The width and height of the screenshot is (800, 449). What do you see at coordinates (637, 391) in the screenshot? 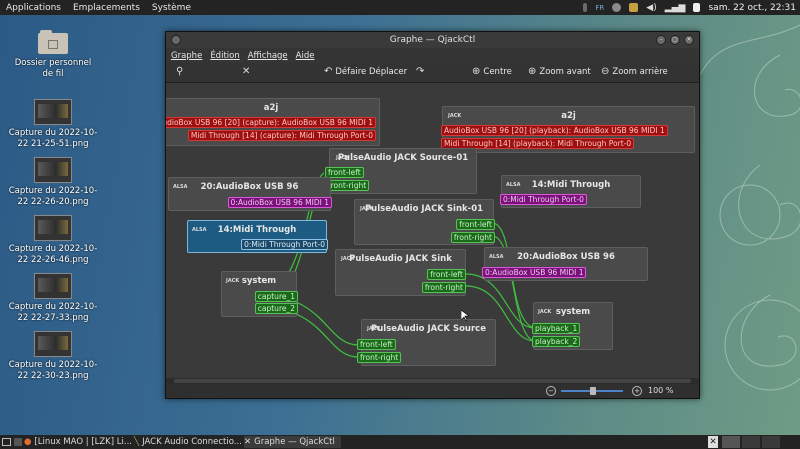
I see `zoom-in-small-icon: +` at bounding box center [637, 391].